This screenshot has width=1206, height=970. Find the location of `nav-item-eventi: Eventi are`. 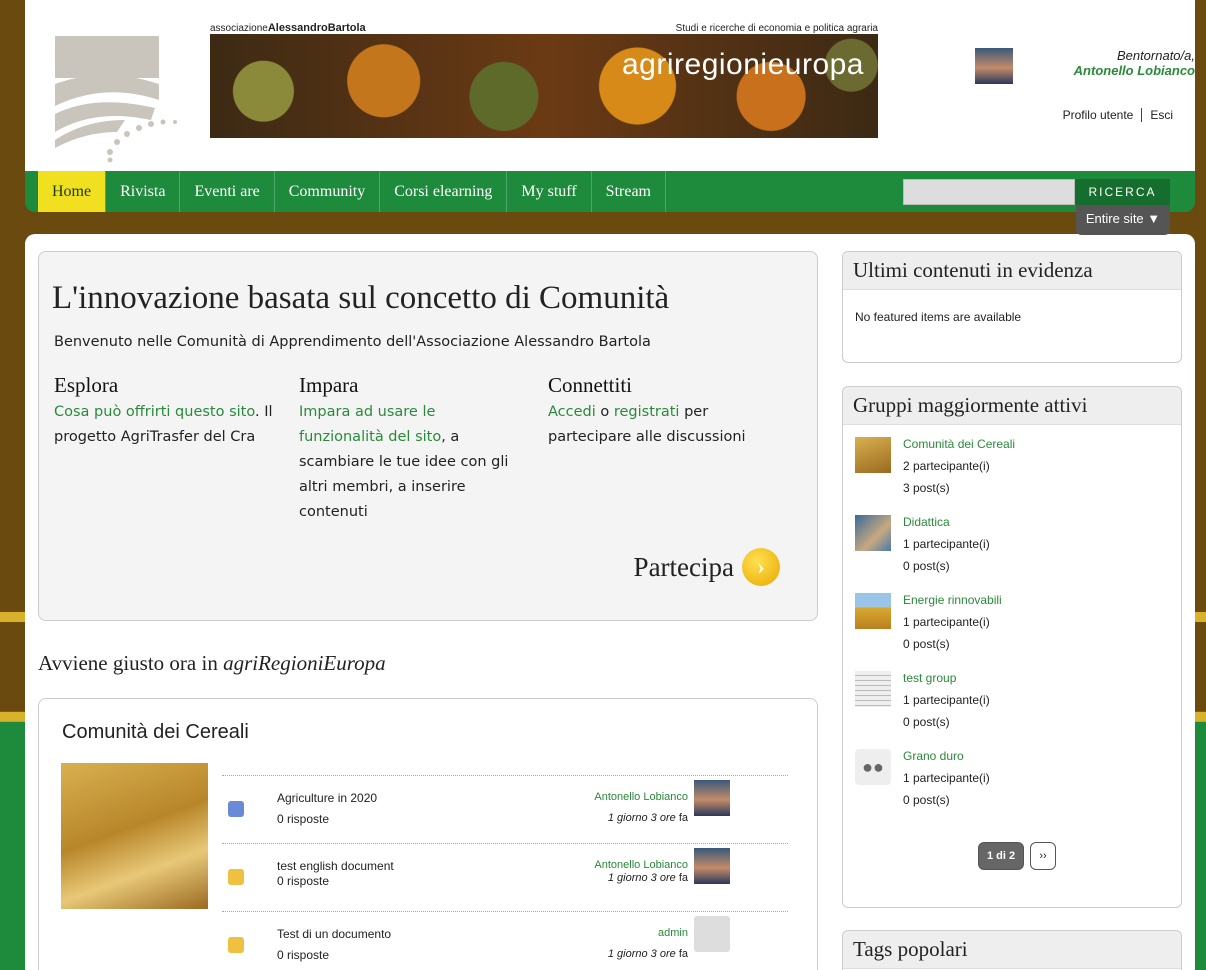

nav-item-eventi: Eventi are is located at coordinates (227, 191).